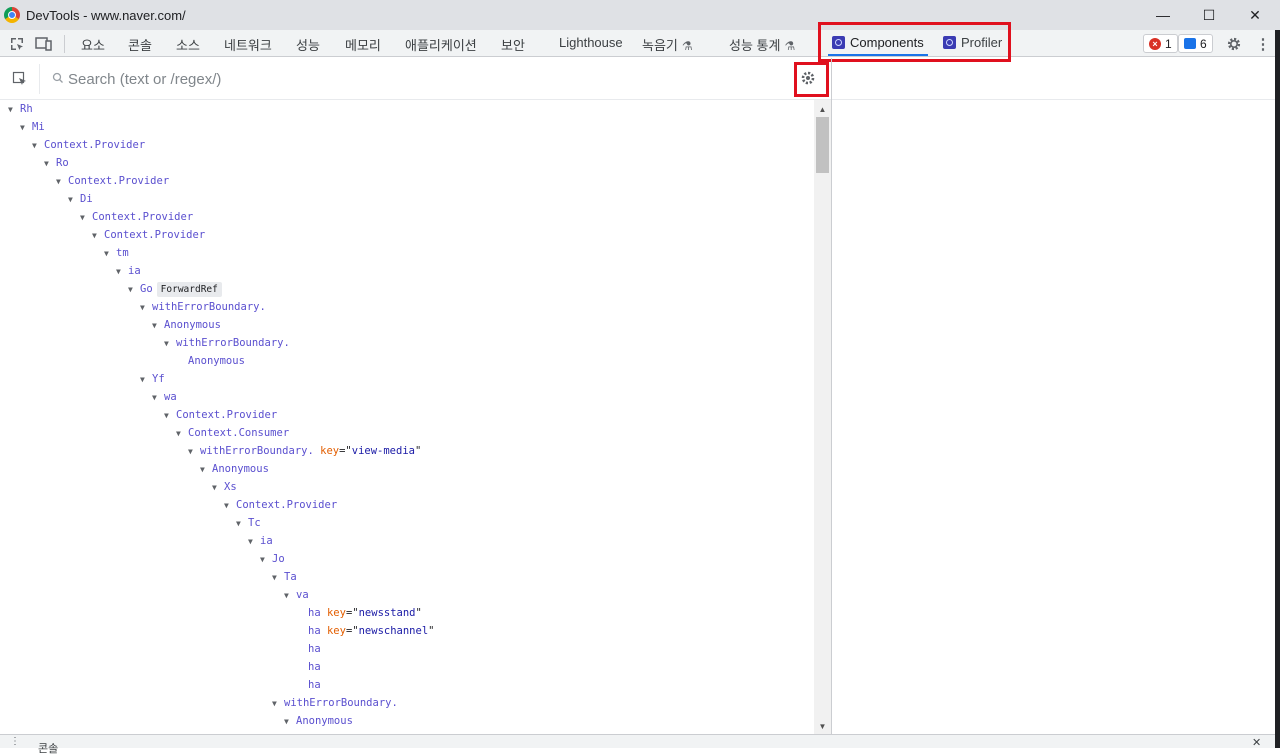  Describe the element at coordinates (314, 667) in the screenshot. I see `component-name: ha` at that location.